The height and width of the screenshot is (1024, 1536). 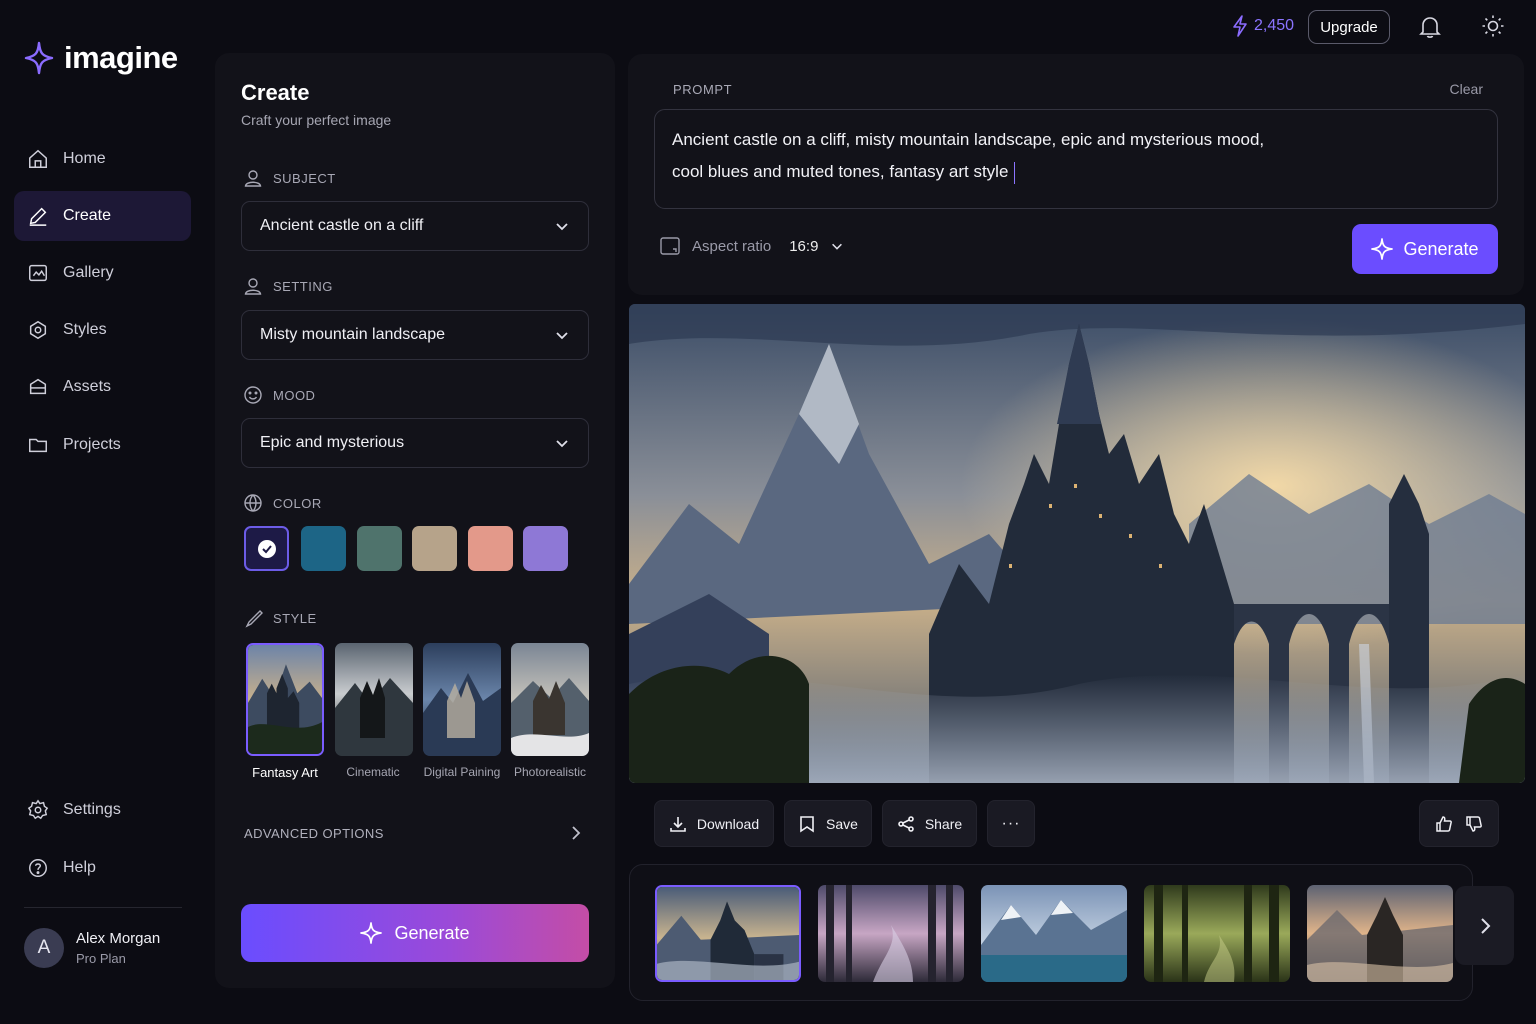 What do you see at coordinates (103, 907) in the screenshot?
I see `sidebar-divider` at bounding box center [103, 907].